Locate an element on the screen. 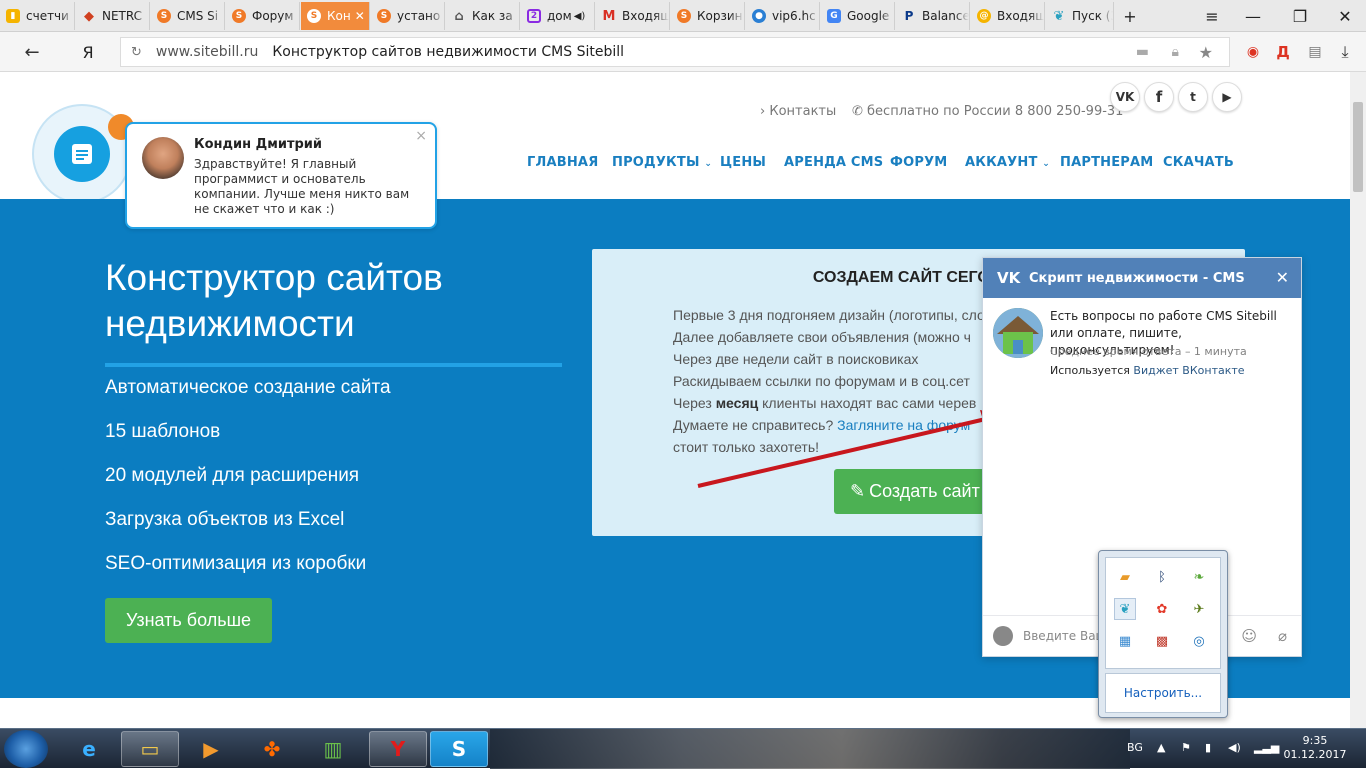 The height and width of the screenshot is (769, 1366). feature-item: 15 шаблонов is located at coordinates (163, 431).